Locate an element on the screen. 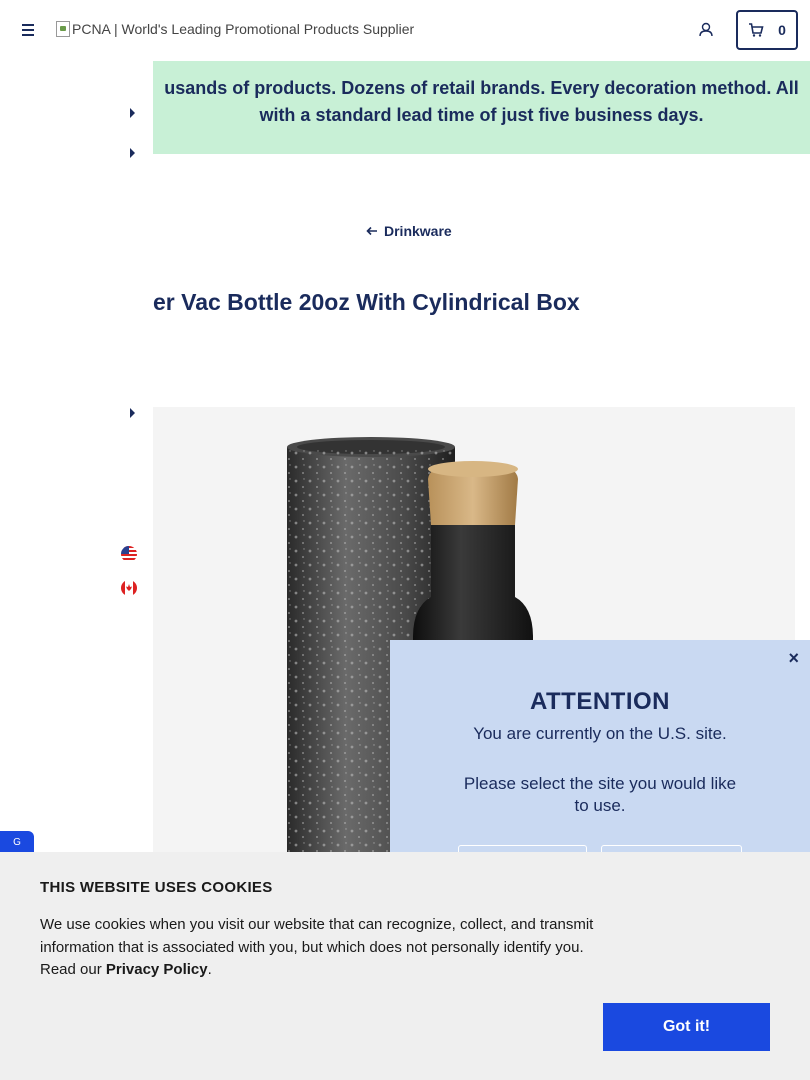 The height and width of the screenshot is (1080, 810). breadcrumb: Drinkware is located at coordinates (409, 231).